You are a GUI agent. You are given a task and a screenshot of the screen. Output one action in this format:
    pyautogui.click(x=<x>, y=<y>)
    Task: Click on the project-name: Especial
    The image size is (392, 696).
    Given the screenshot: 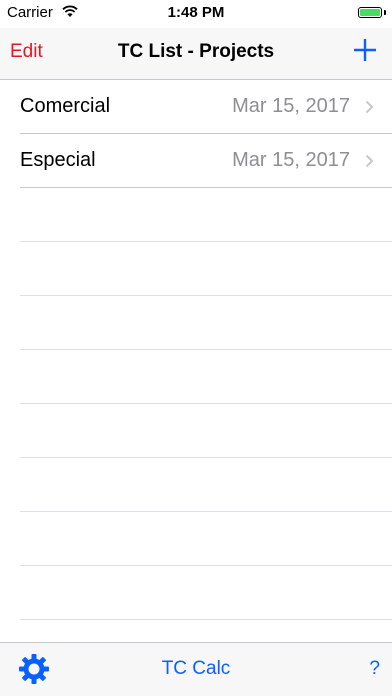 What is the action you would take?
    pyautogui.click(x=58, y=160)
    